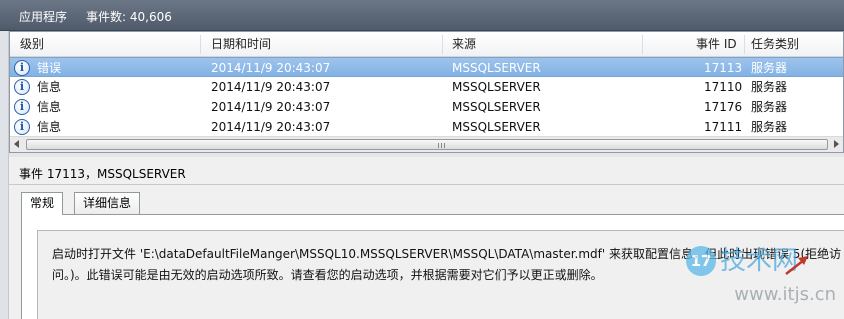  Describe the element at coordinates (129, 17) in the screenshot. I see `event-count: 事件数: 40,606` at that location.